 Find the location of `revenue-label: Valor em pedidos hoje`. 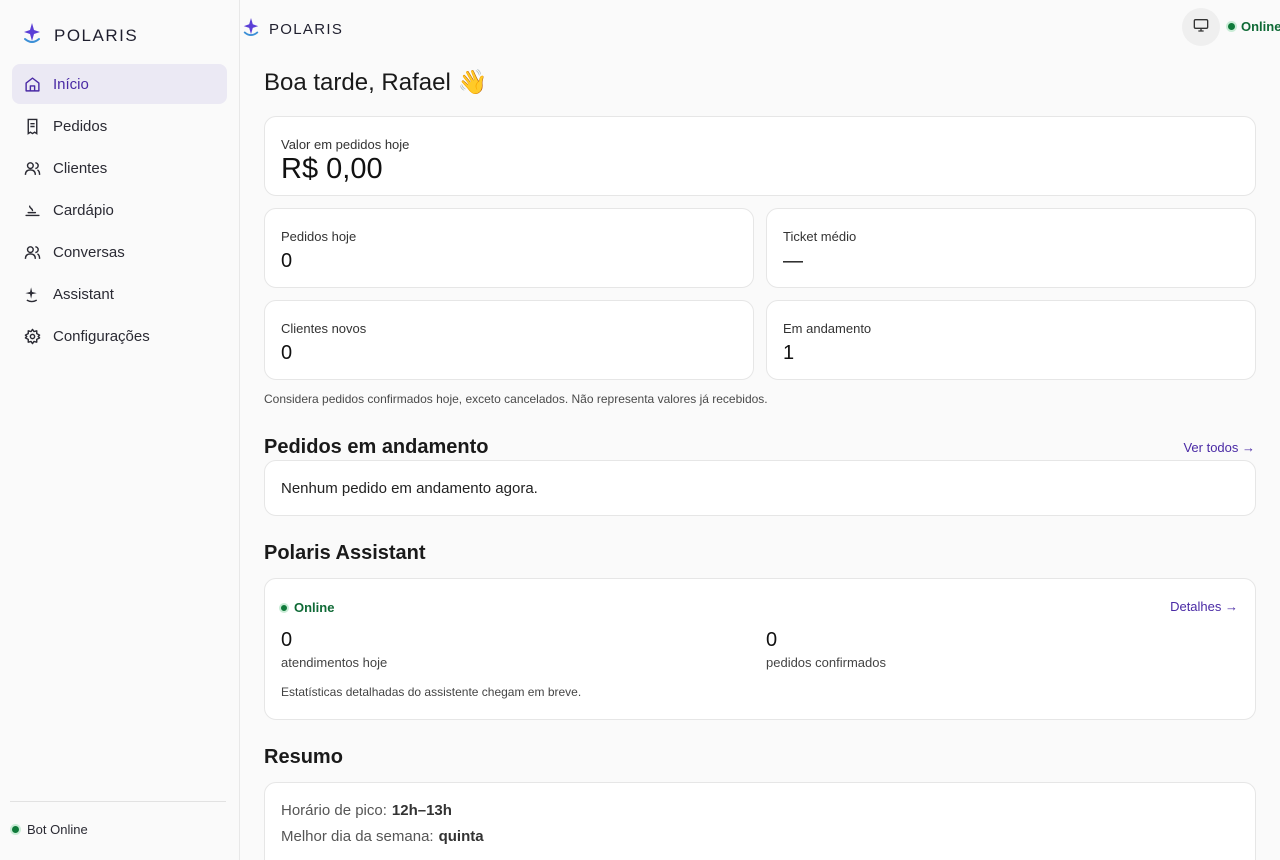

revenue-label: Valor em pedidos hoje is located at coordinates (345, 144).